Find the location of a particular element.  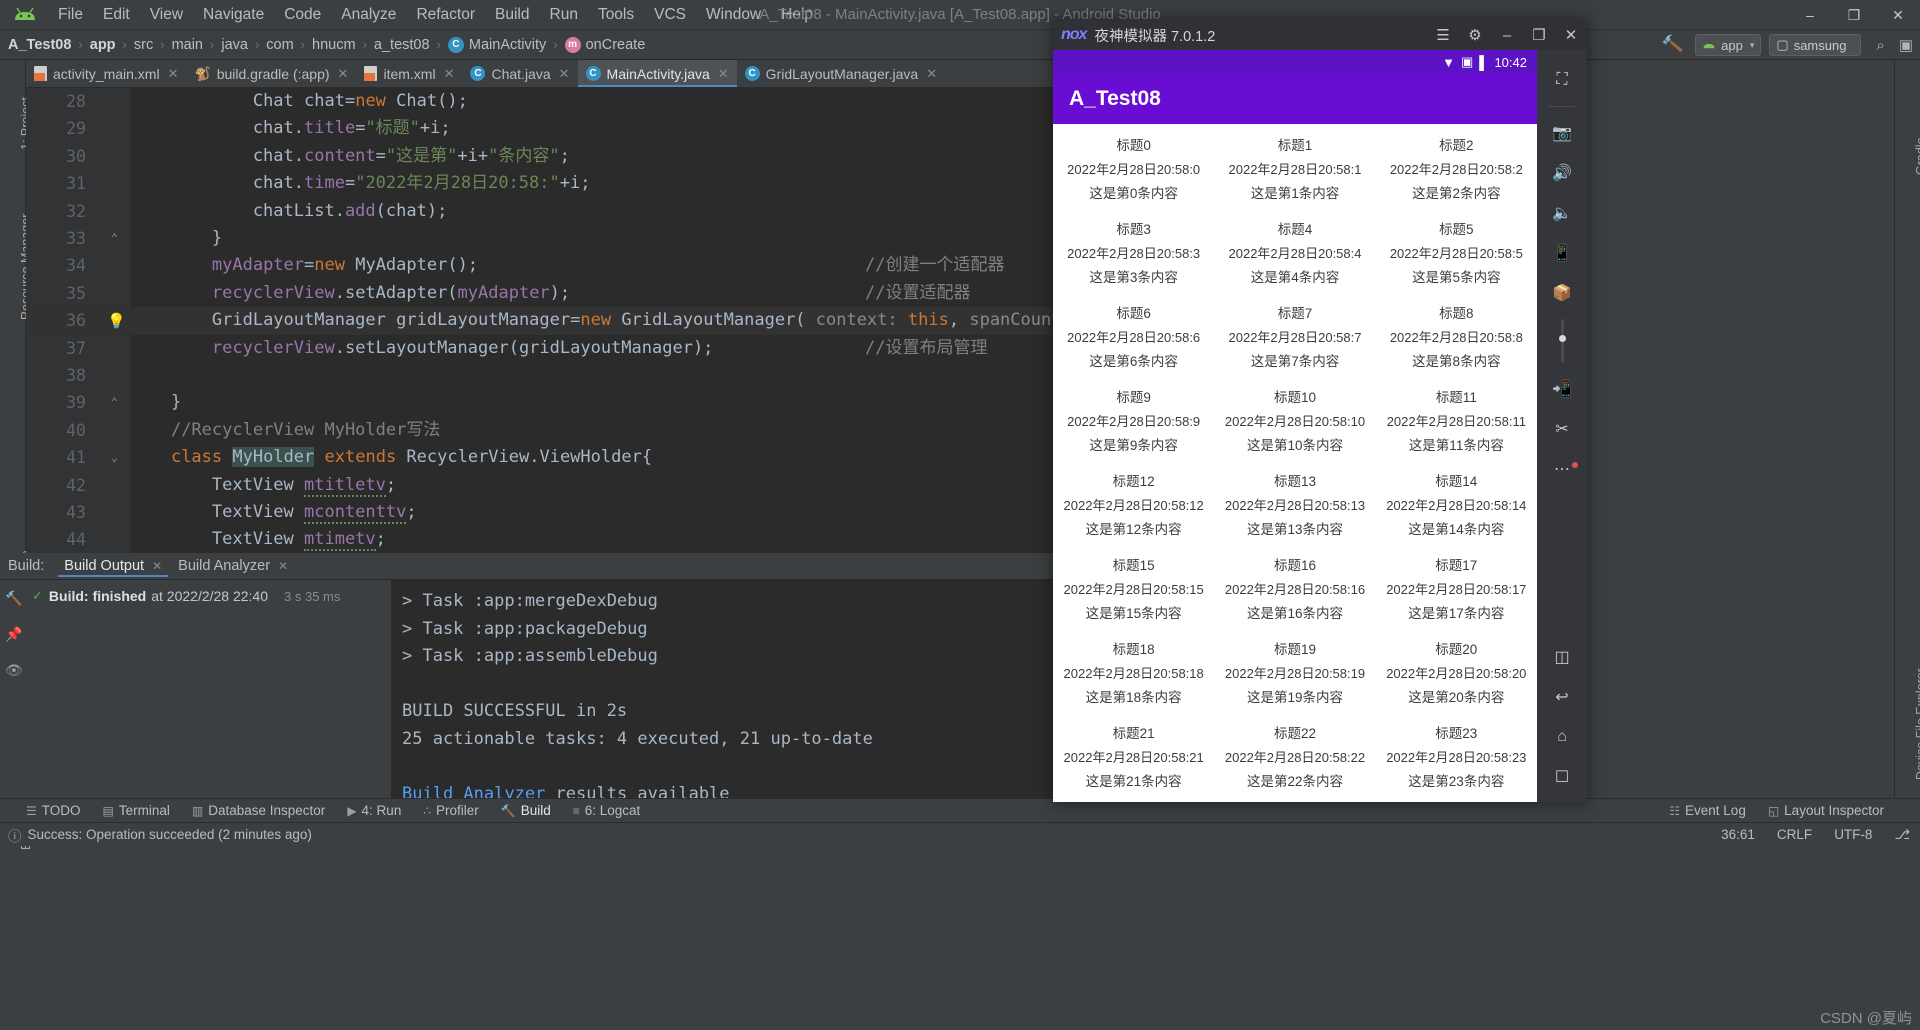

editor-tab-mainactivity-java: C MainActivity.java ✕ is located at coordinates (657, 73).